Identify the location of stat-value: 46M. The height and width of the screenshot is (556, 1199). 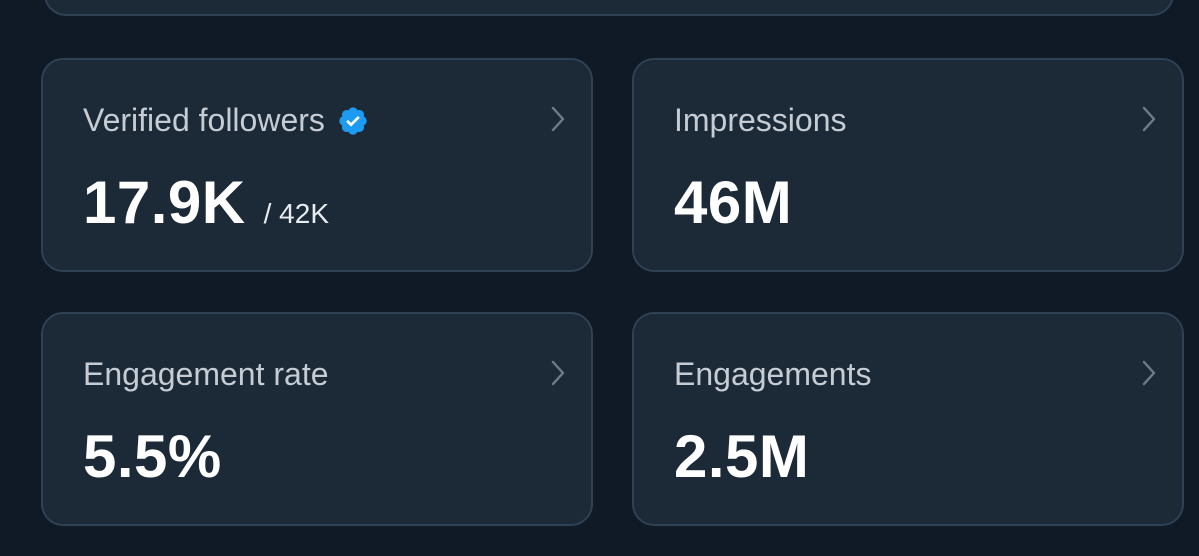
(733, 202).